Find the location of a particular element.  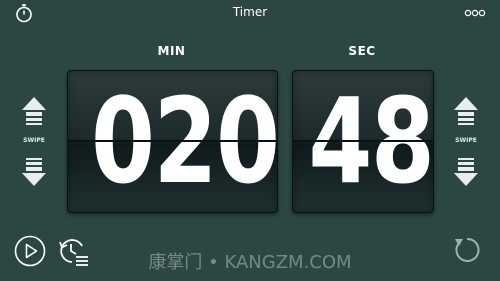

watermark-text: 康掌门 • KANGZM.COM is located at coordinates (250, 262).